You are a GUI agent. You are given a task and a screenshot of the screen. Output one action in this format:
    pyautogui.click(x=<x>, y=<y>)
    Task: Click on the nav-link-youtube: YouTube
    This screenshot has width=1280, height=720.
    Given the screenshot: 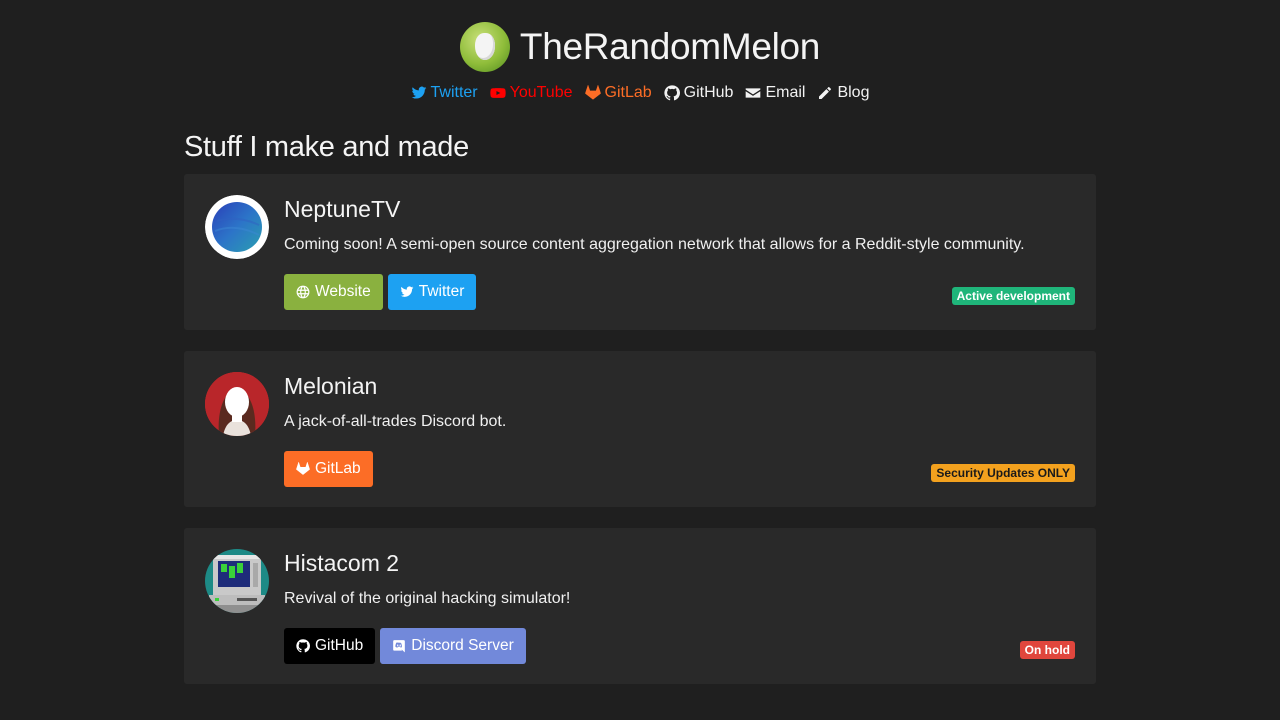 What is the action you would take?
    pyautogui.click(x=531, y=93)
    